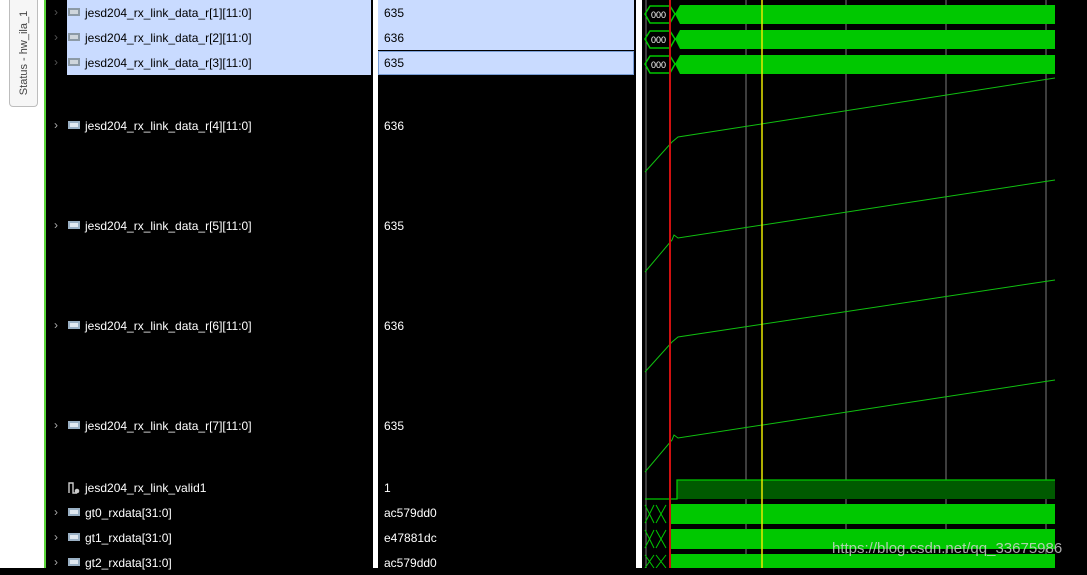 The width and height of the screenshot is (1087, 575). I want to click on signal-row: › jesd204_rx_link_data_r[6][11:0], so click(209, 325).